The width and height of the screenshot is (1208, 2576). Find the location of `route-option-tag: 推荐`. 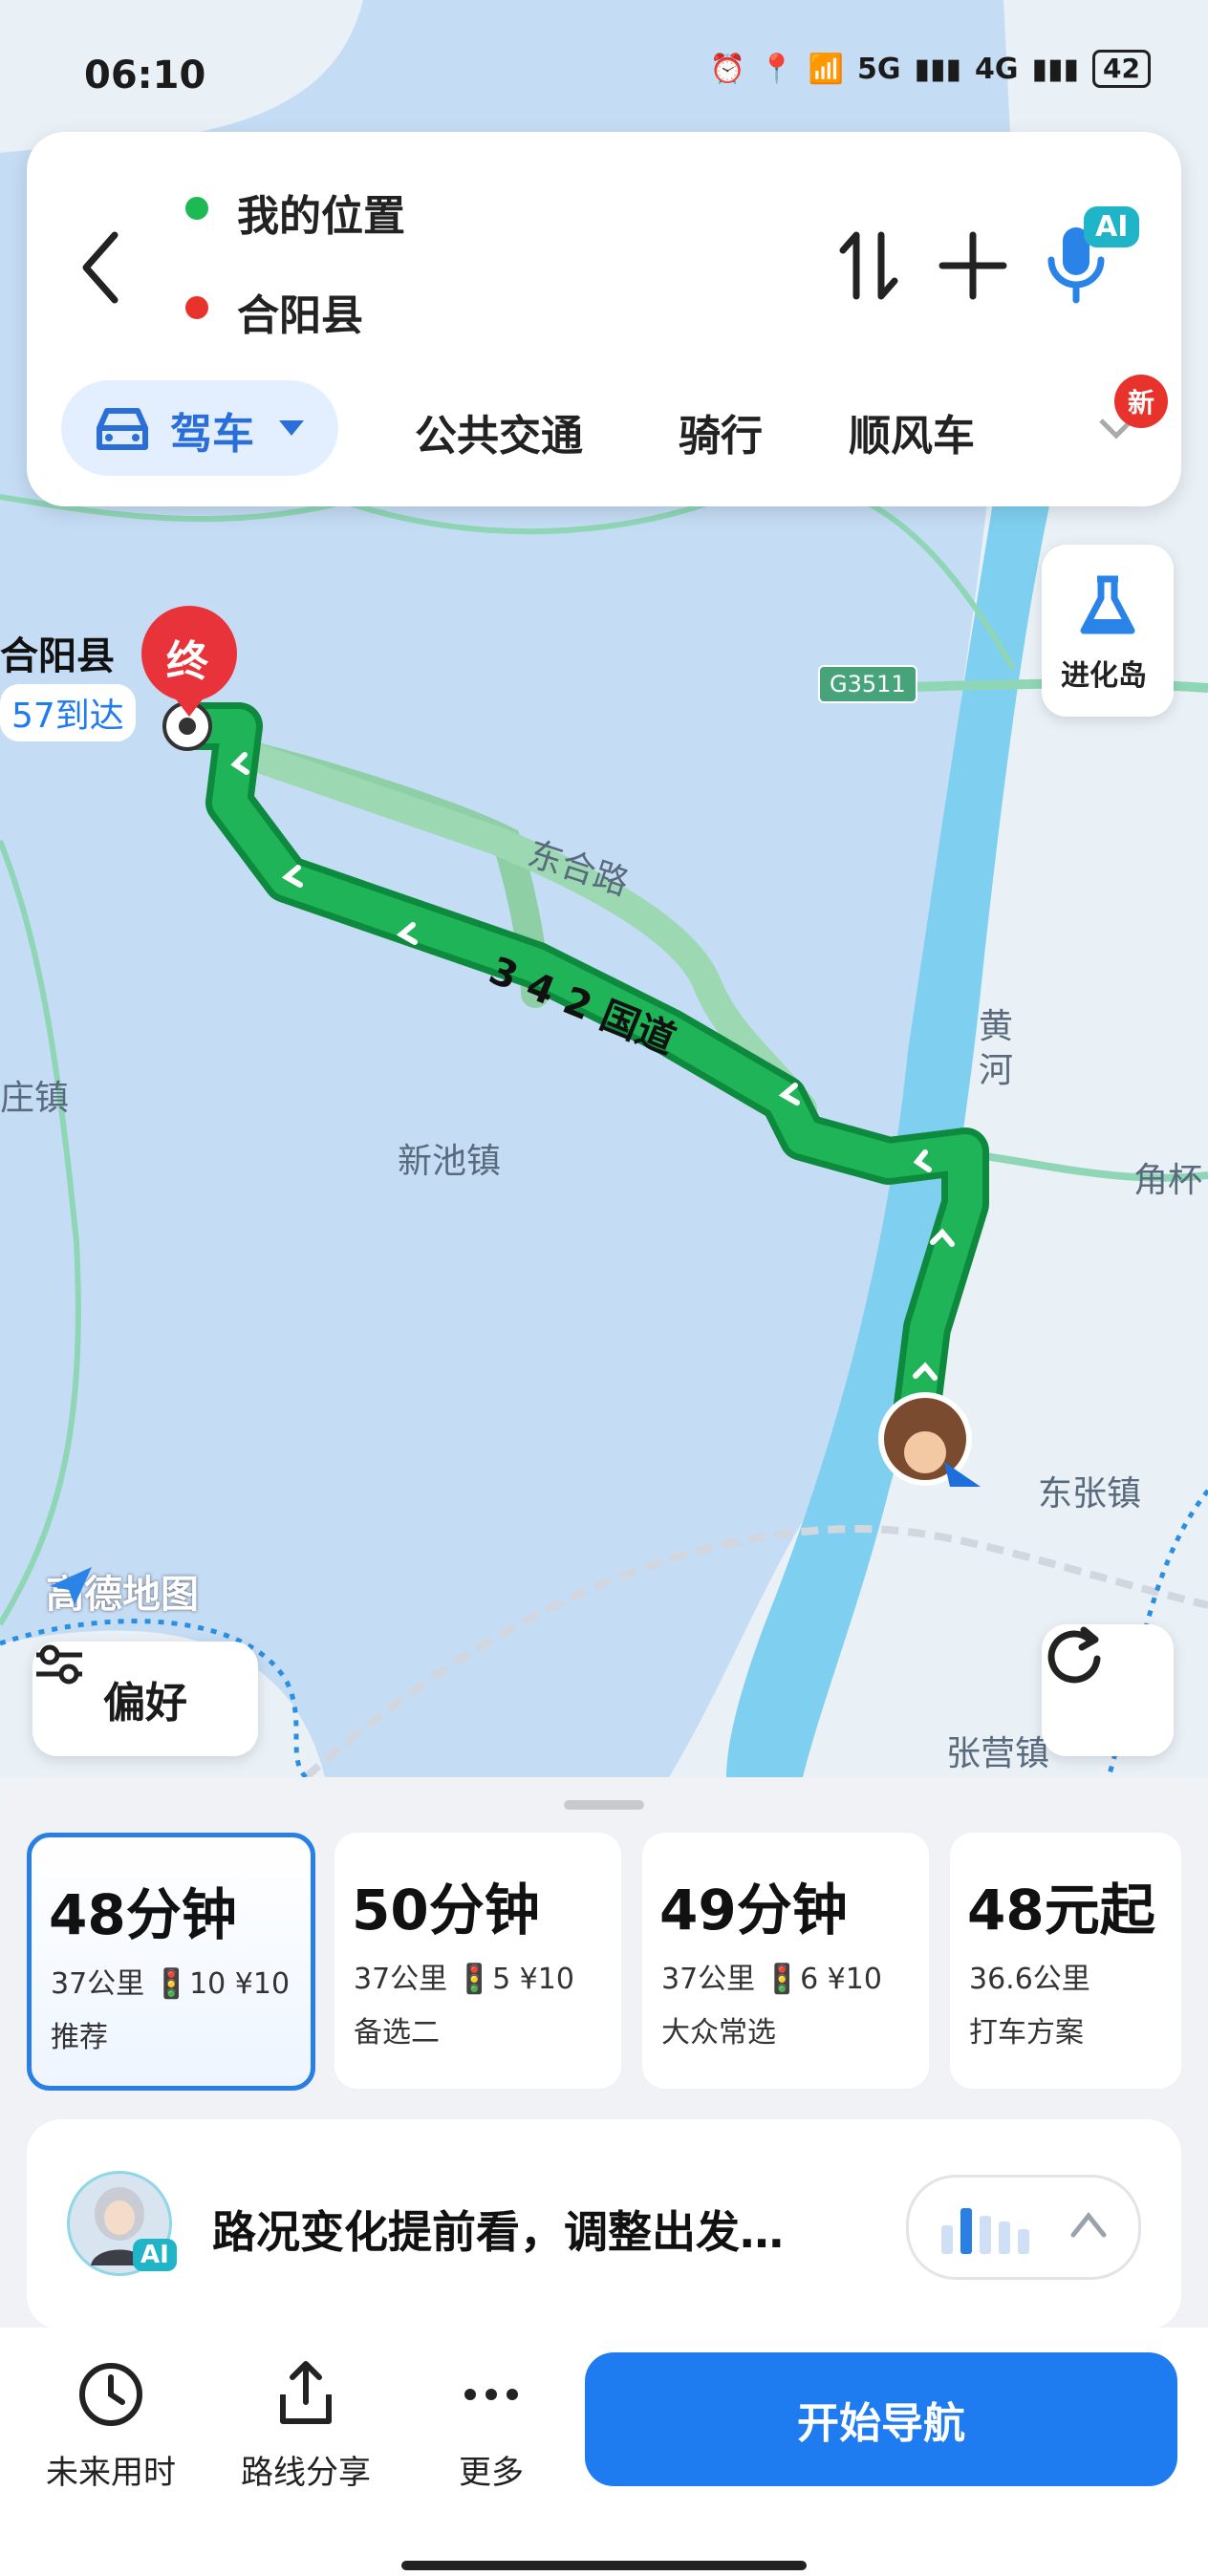

route-option-tag: 推荐 is located at coordinates (79, 2037).